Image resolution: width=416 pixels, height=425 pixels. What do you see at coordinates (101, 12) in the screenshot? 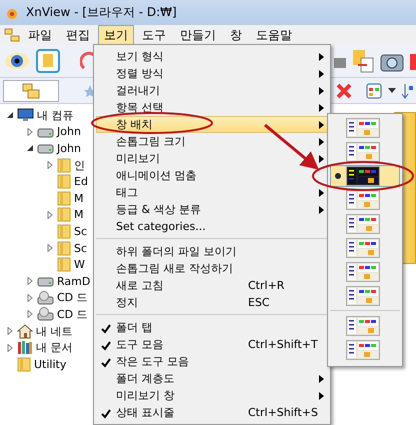
I see `window-title: XnView - [브라우저 - D:₩]` at bounding box center [101, 12].